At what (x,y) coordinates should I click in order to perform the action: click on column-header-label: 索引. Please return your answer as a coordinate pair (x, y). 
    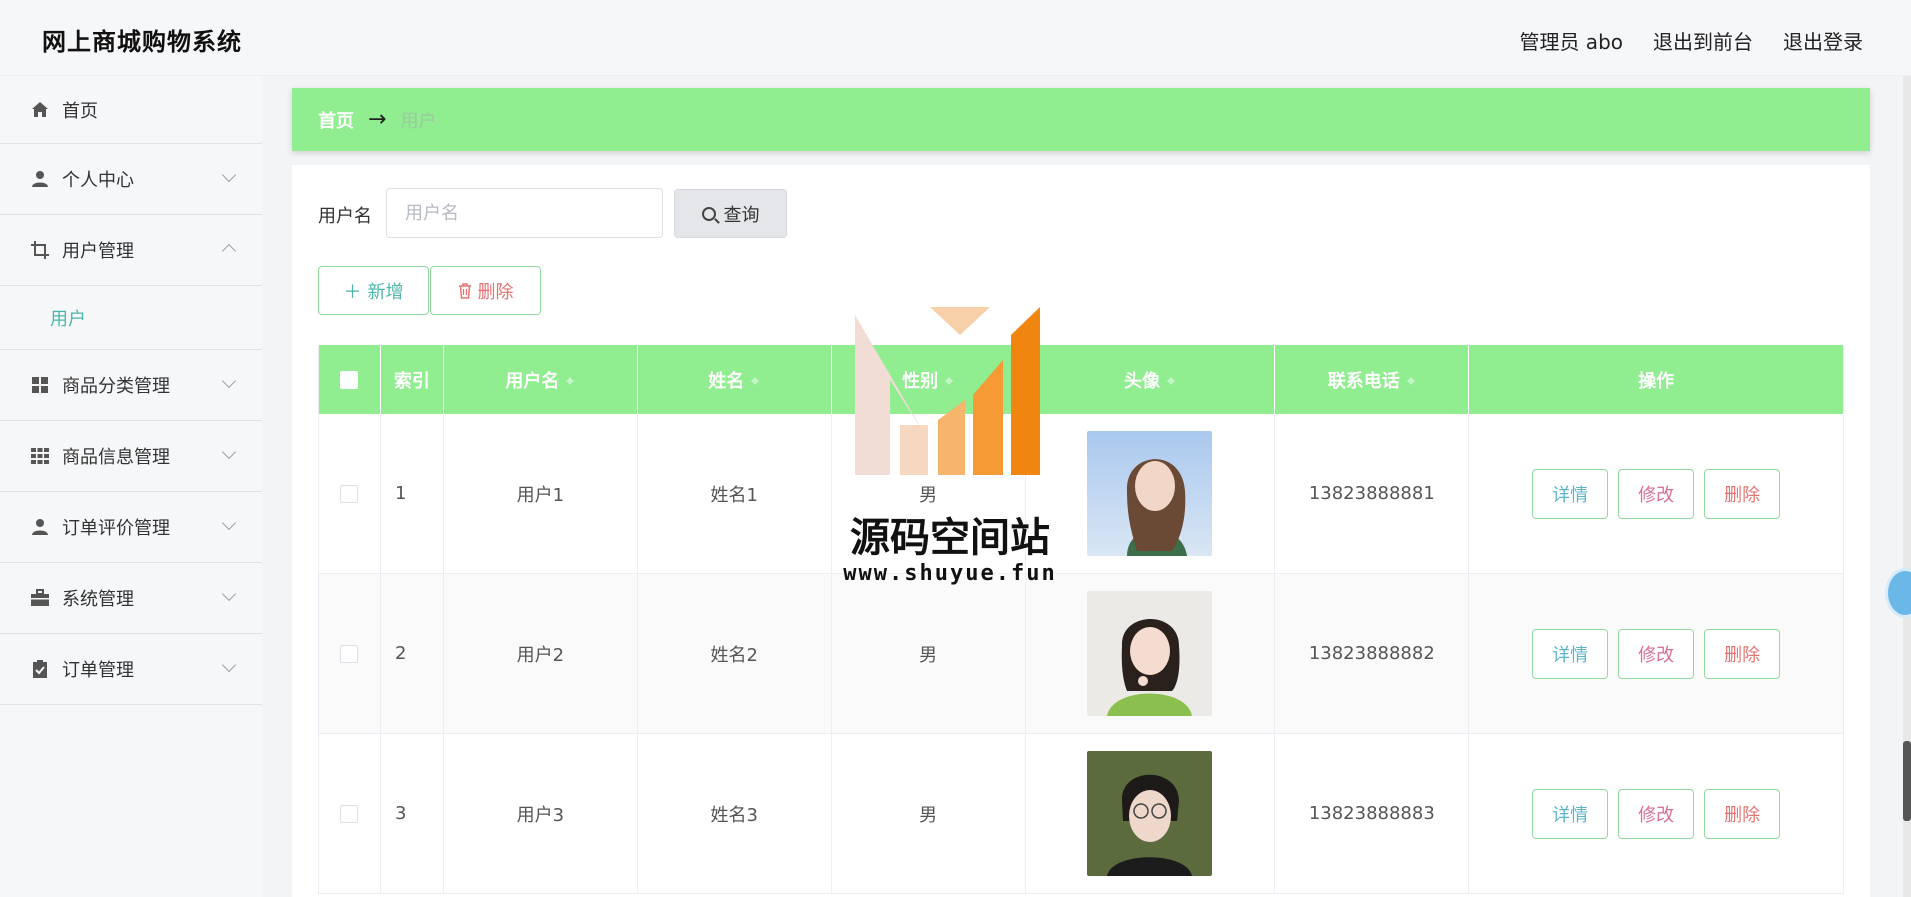
    Looking at the image, I should click on (411, 381).